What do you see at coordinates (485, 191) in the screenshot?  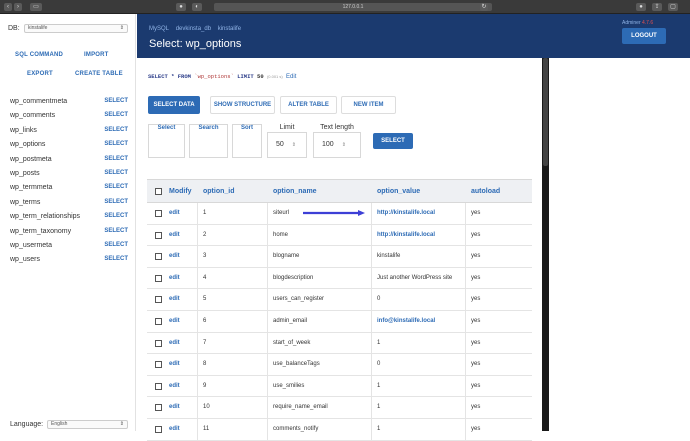 I see `col-autoload: autoload` at bounding box center [485, 191].